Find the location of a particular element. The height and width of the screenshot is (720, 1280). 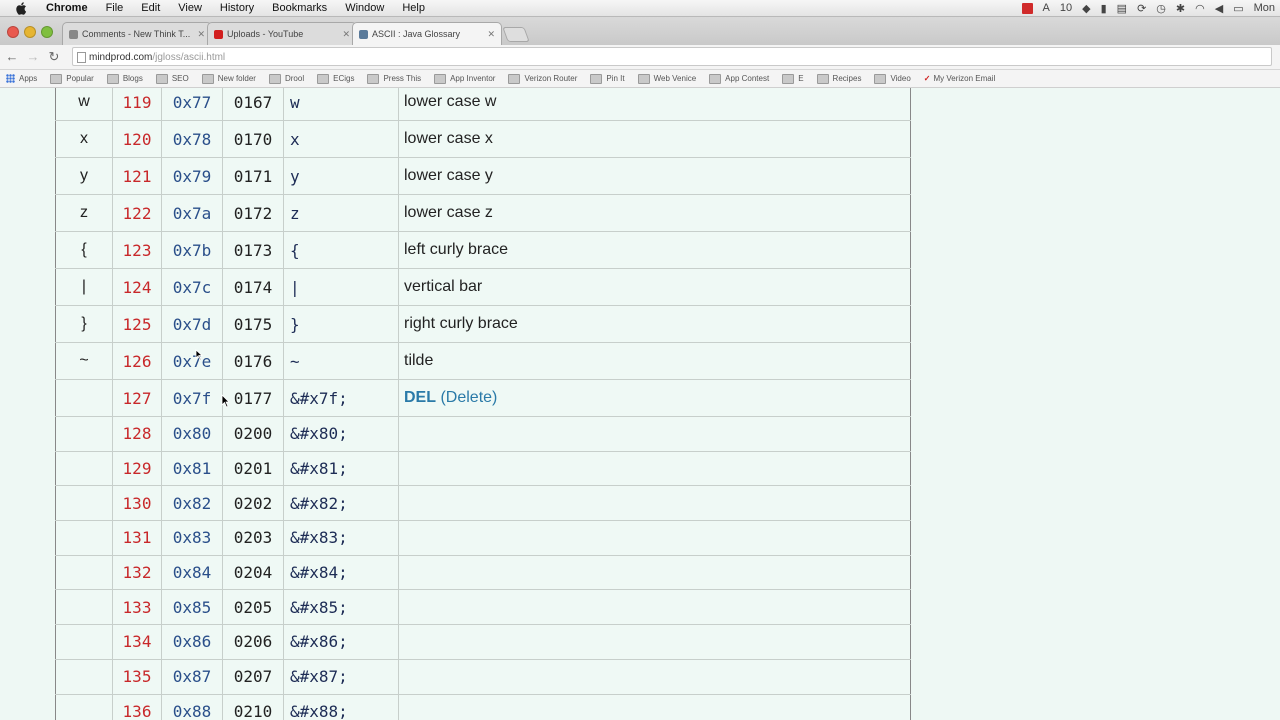

decimal-cell: 136 is located at coordinates (137, 707).